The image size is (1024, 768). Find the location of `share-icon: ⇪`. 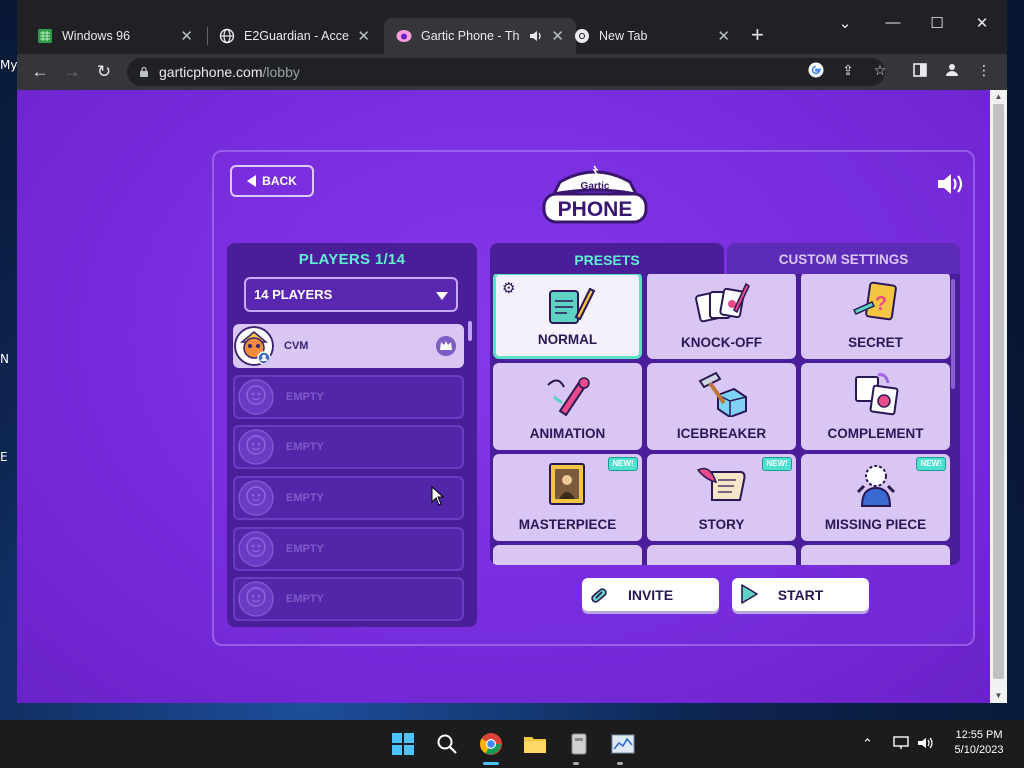

share-icon: ⇪ is located at coordinates (848, 70).